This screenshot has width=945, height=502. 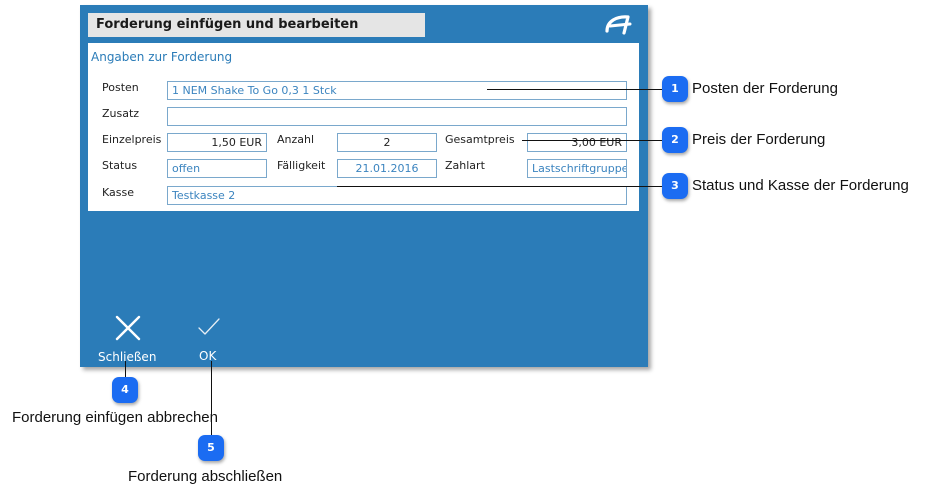 I want to click on callout-3-line, so click(x=499, y=186).